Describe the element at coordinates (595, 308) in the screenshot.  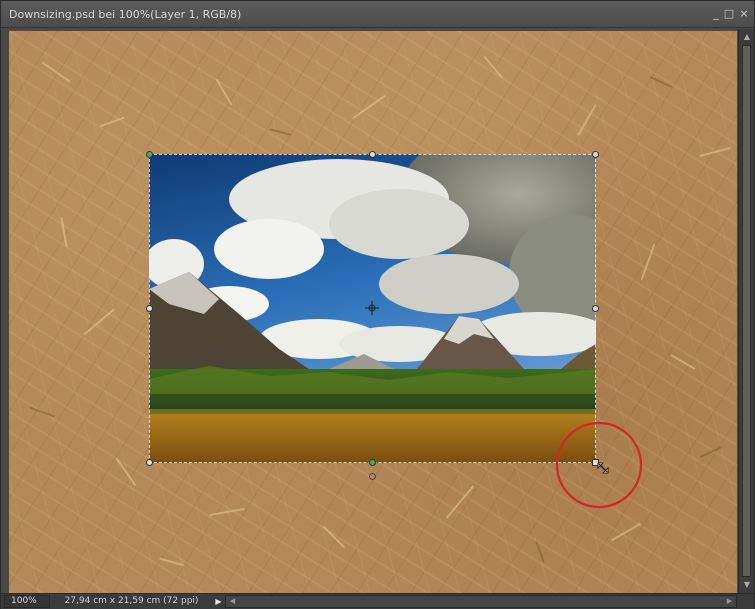
I see `transform-handle-right` at that location.